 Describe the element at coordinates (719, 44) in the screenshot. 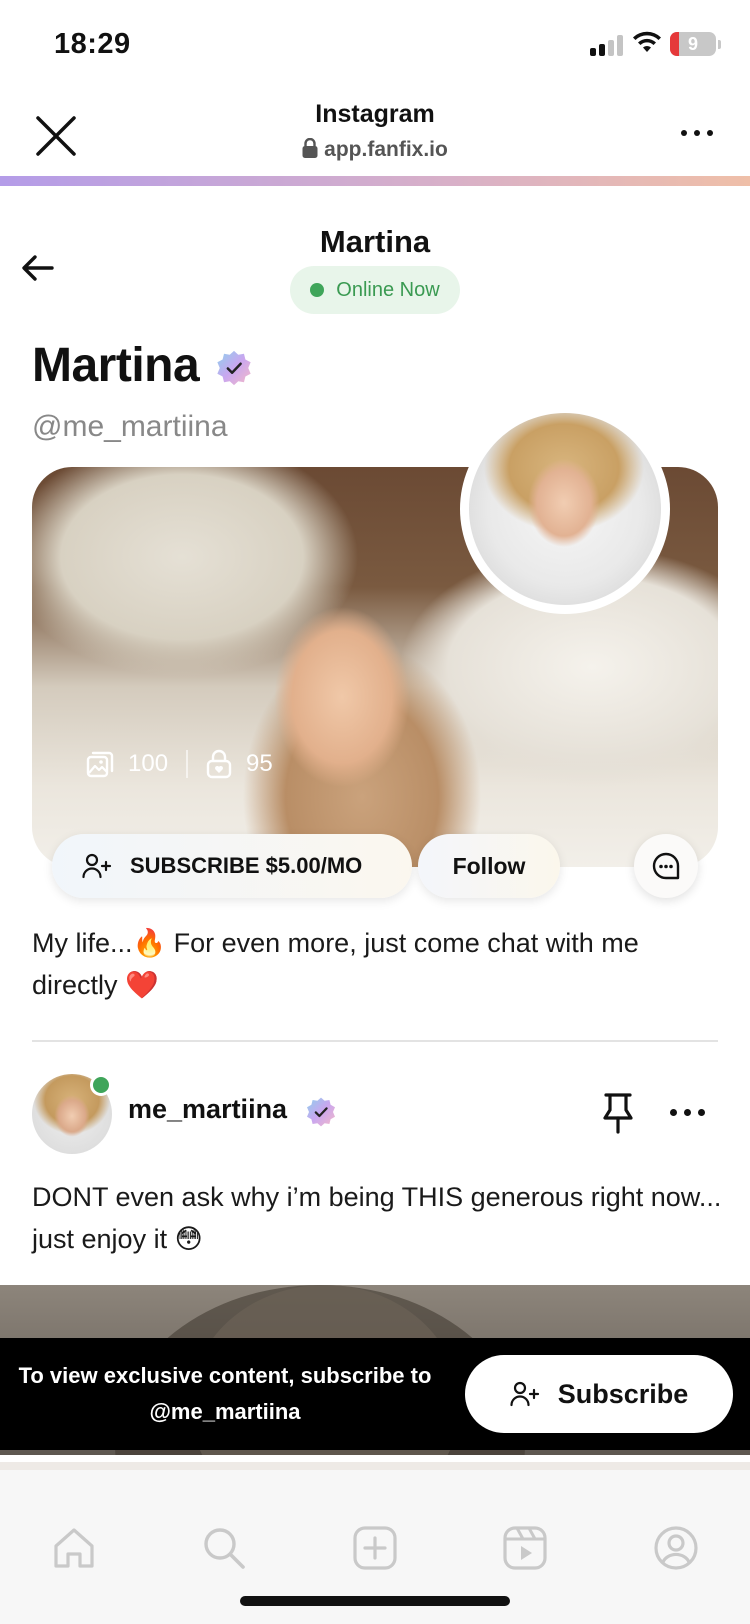

I see `battery-cap` at that location.